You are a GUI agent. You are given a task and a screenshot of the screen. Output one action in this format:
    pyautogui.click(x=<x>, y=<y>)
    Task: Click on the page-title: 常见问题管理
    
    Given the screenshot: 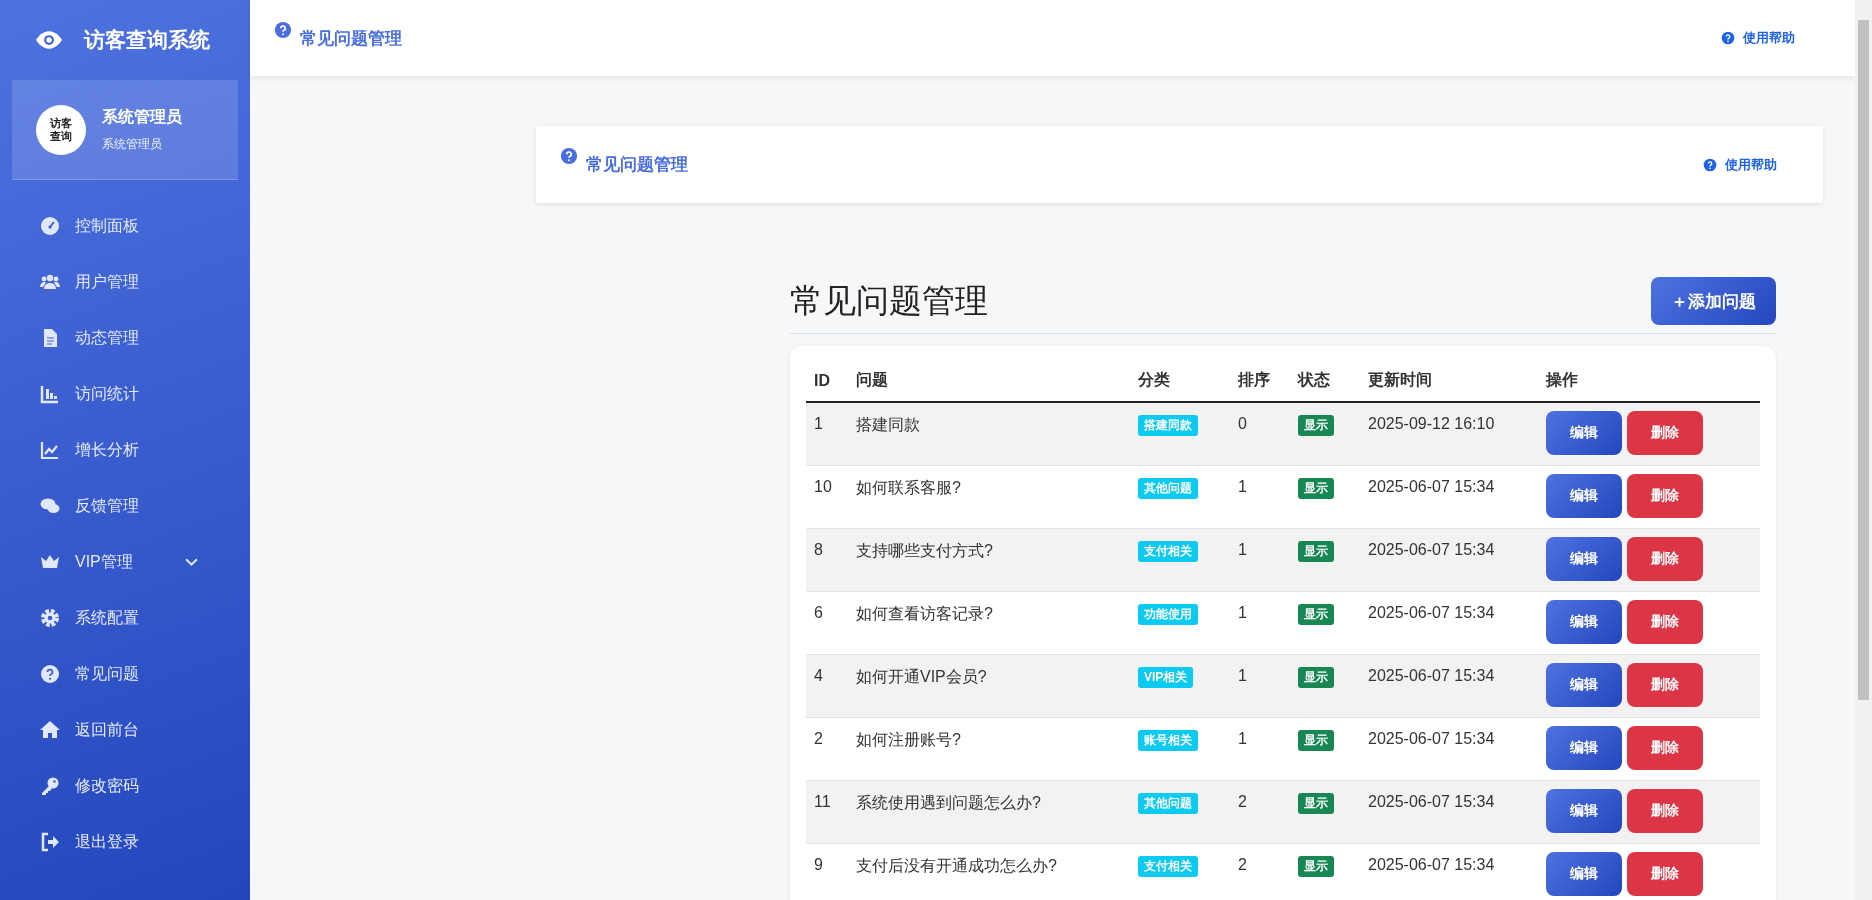 What is the action you would take?
    pyautogui.click(x=889, y=300)
    